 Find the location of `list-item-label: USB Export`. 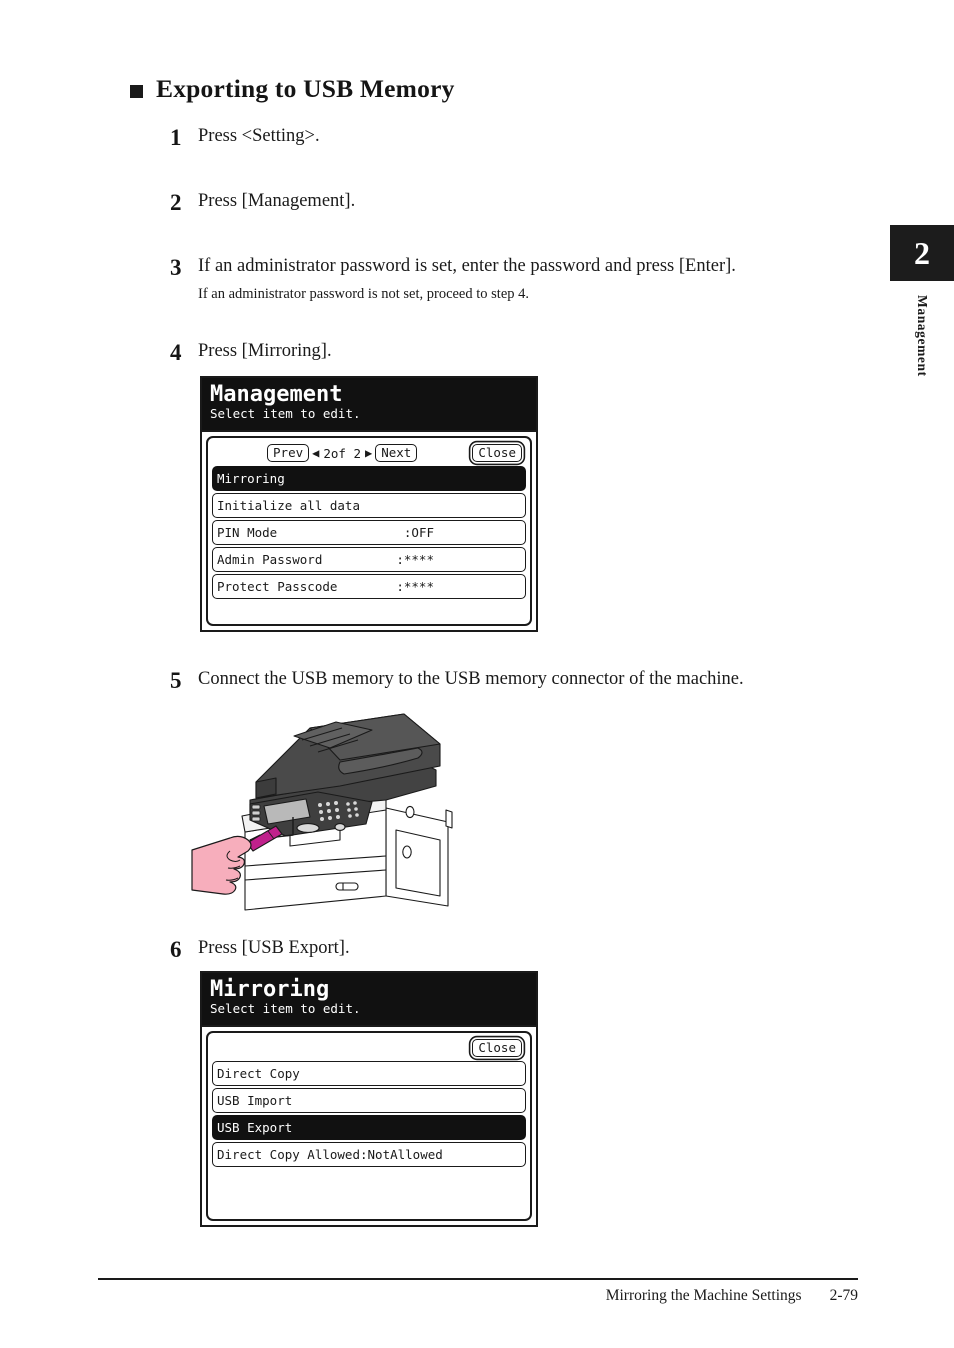

list-item-label: USB Export is located at coordinates (255, 1127).